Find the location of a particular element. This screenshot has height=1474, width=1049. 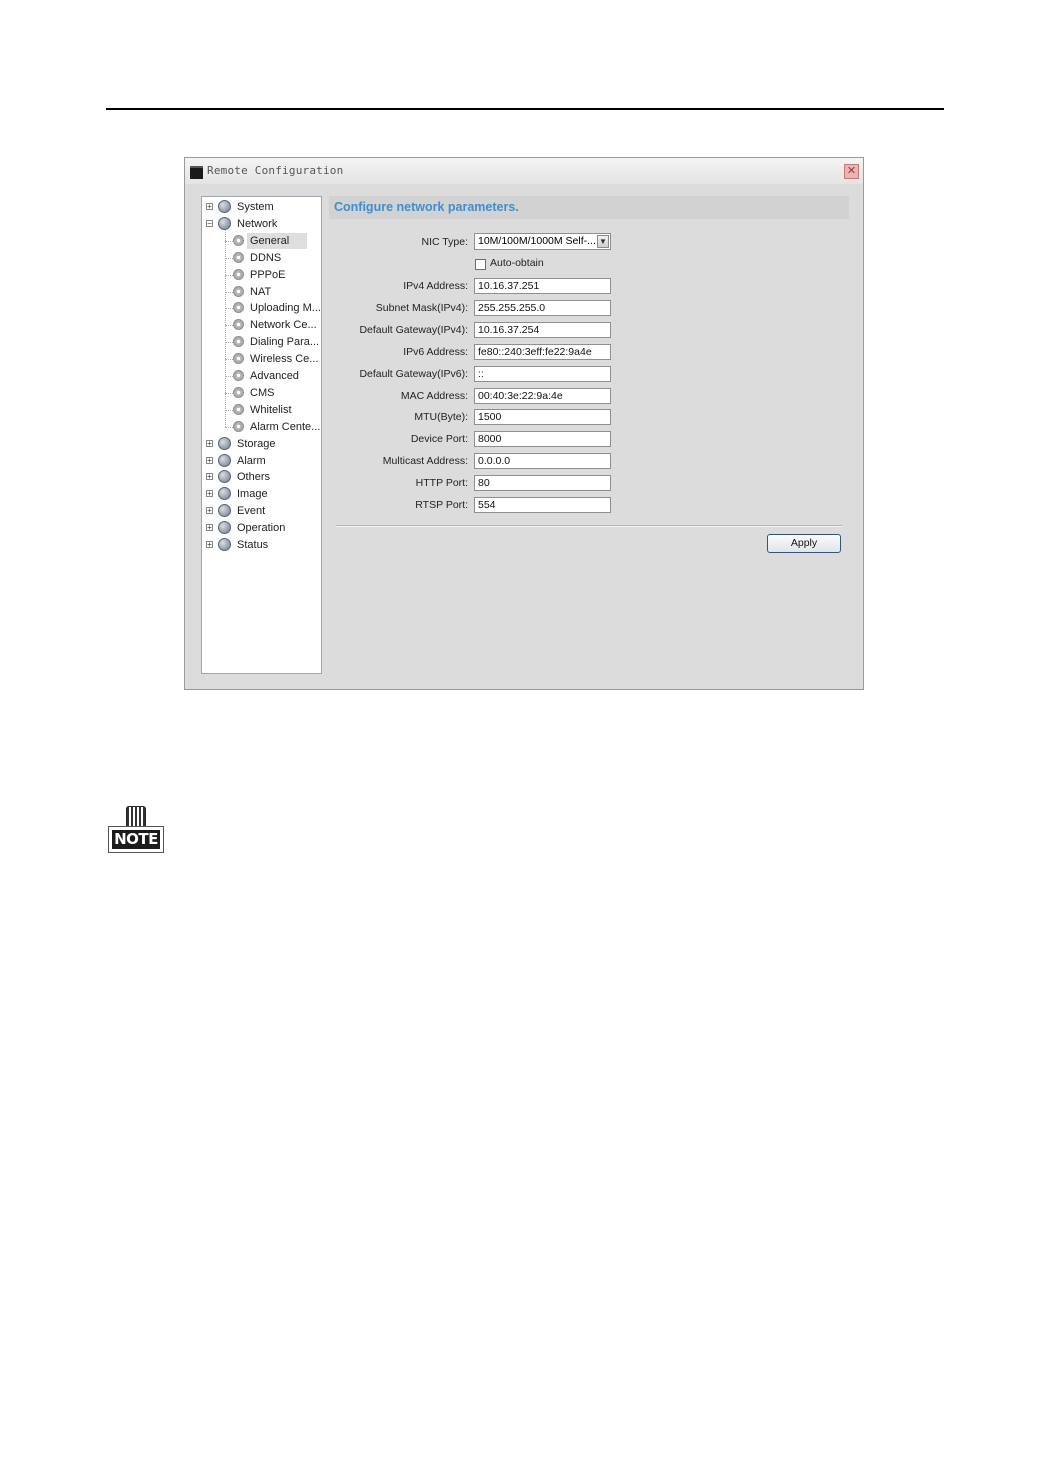

ipv4-address-field: 10.16.37.251 is located at coordinates (542, 286).